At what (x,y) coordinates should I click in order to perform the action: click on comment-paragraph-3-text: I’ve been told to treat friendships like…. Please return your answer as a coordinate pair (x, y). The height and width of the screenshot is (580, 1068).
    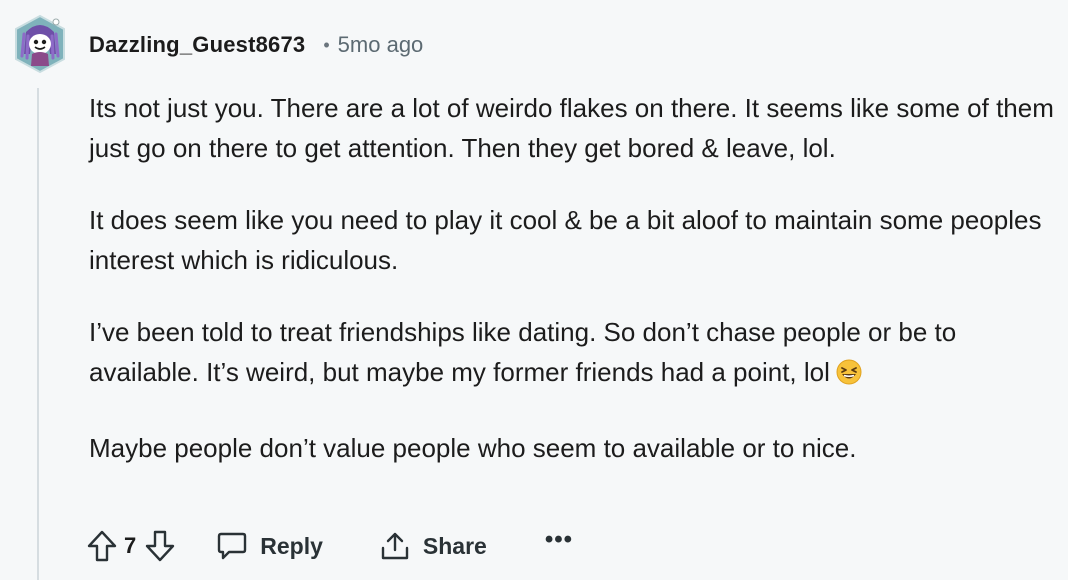
    Looking at the image, I should click on (523, 352).